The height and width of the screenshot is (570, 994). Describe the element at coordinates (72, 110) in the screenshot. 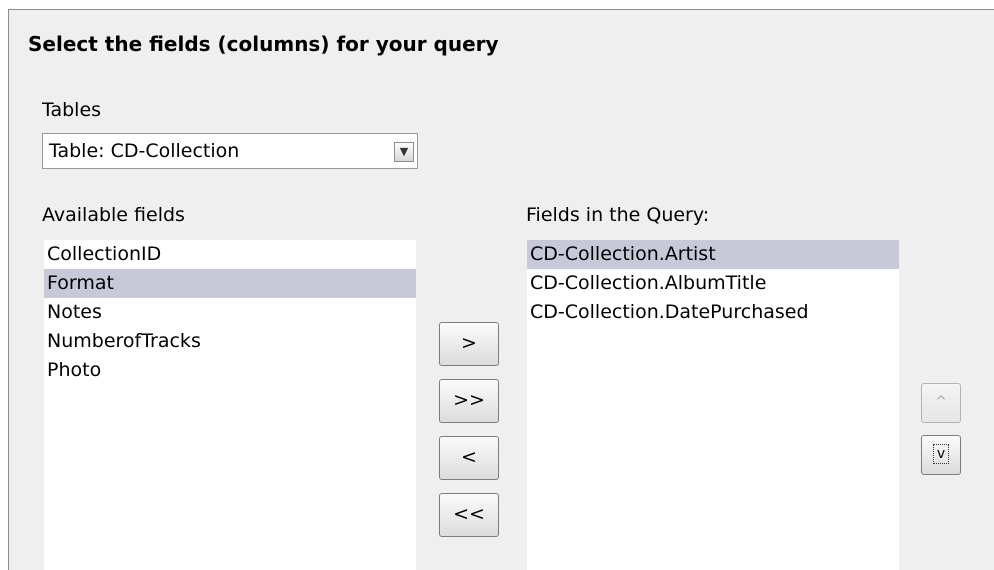

I see `tables-label: Tables` at that location.